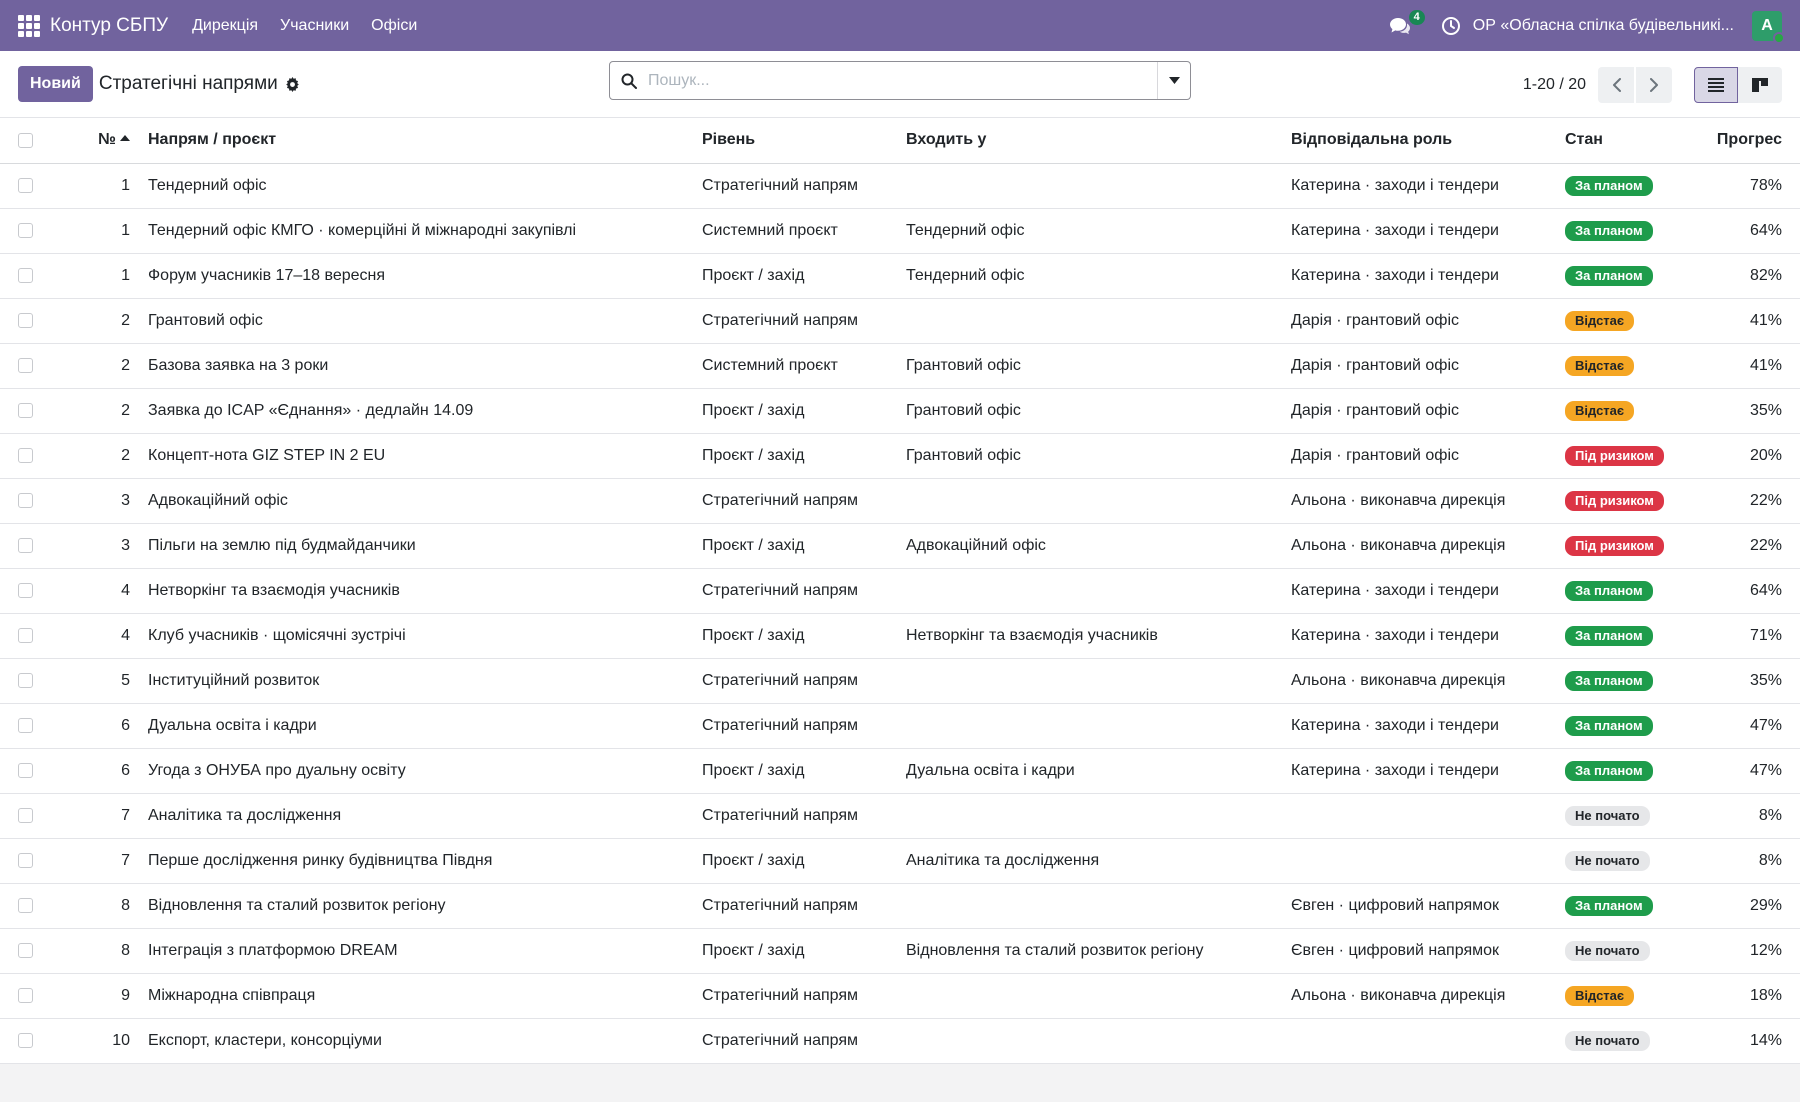  What do you see at coordinates (796, 141) in the screenshot?
I see `column-header-level: Рівень` at bounding box center [796, 141].